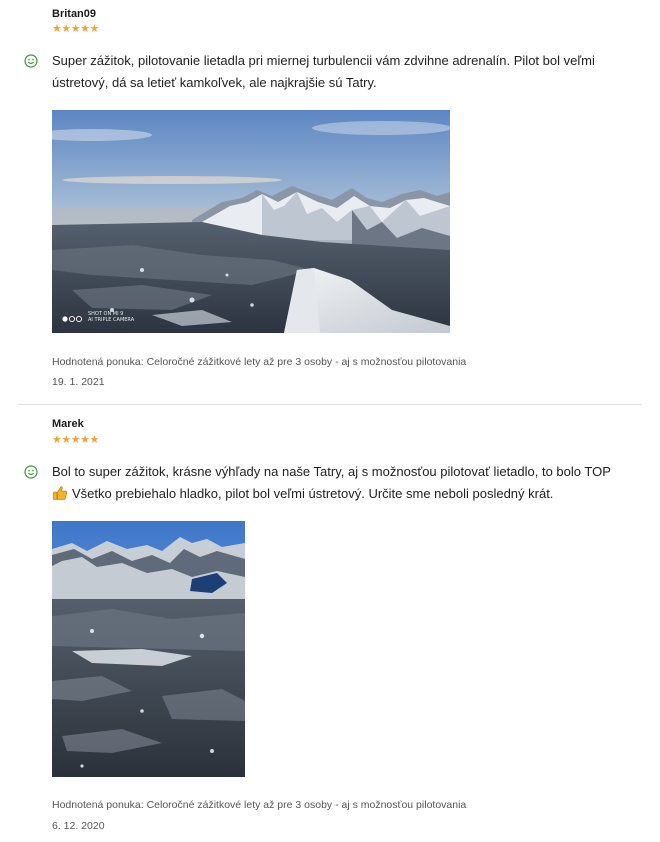 The height and width of the screenshot is (842, 660). What do you see at coordinates (148, 649) in the screenshot?
I see `review-photo` at bounding box center [148, 649].